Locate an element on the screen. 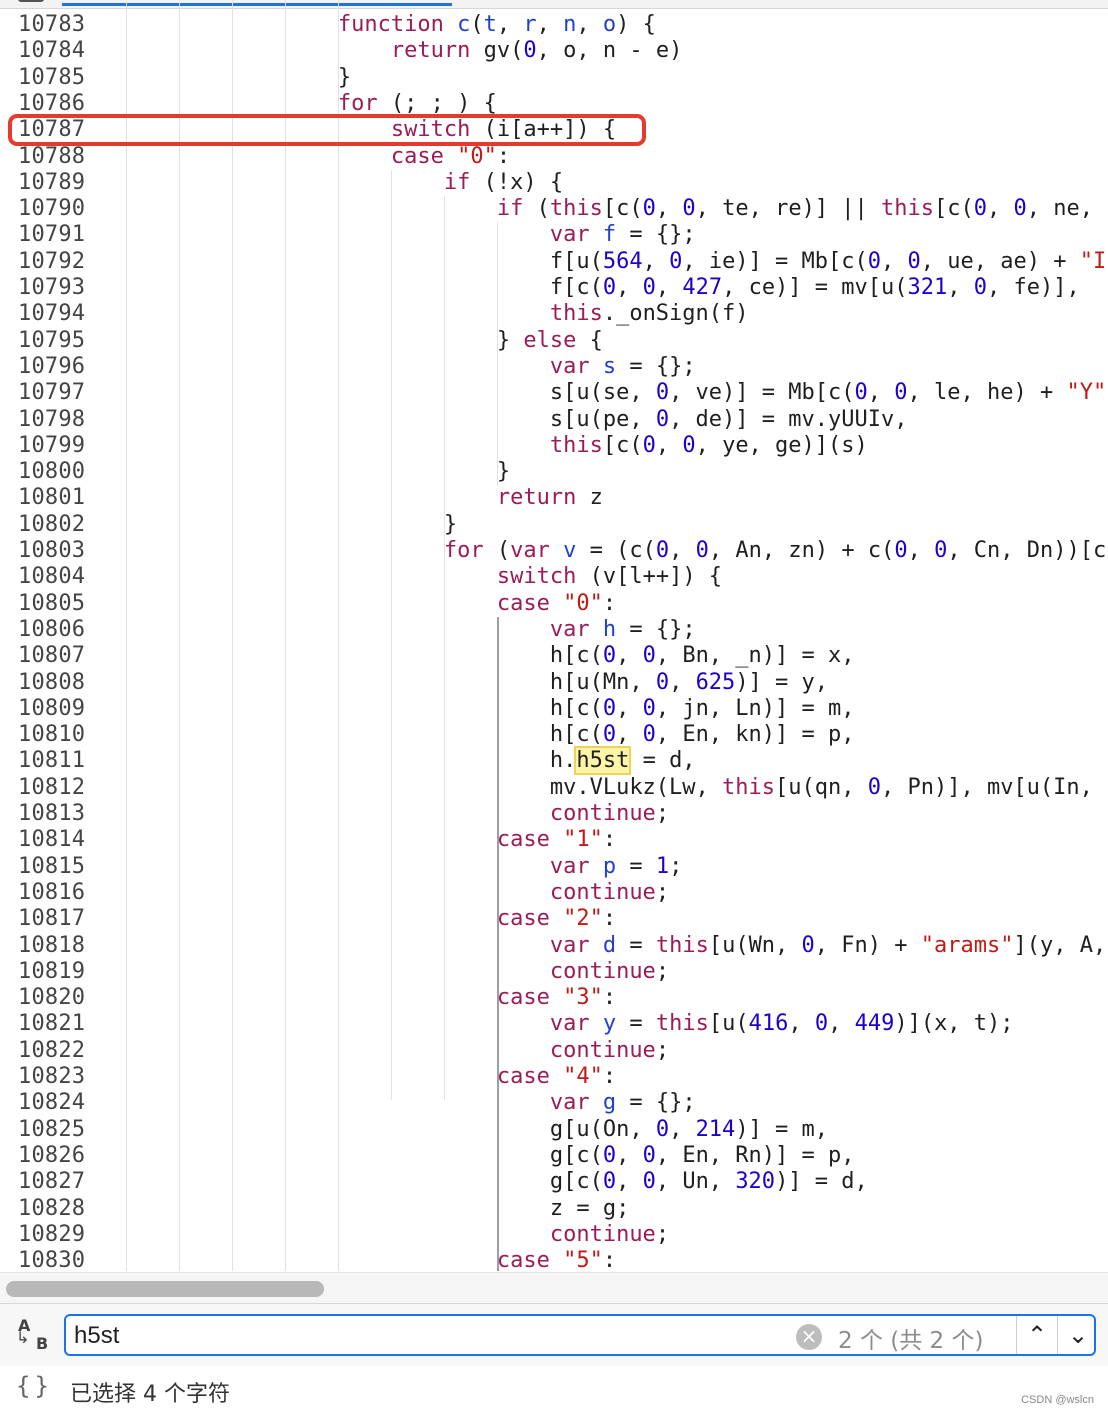 This screenshot has height=1414, width=1108. line-number: 10814 is located at coordinates (51, 840).